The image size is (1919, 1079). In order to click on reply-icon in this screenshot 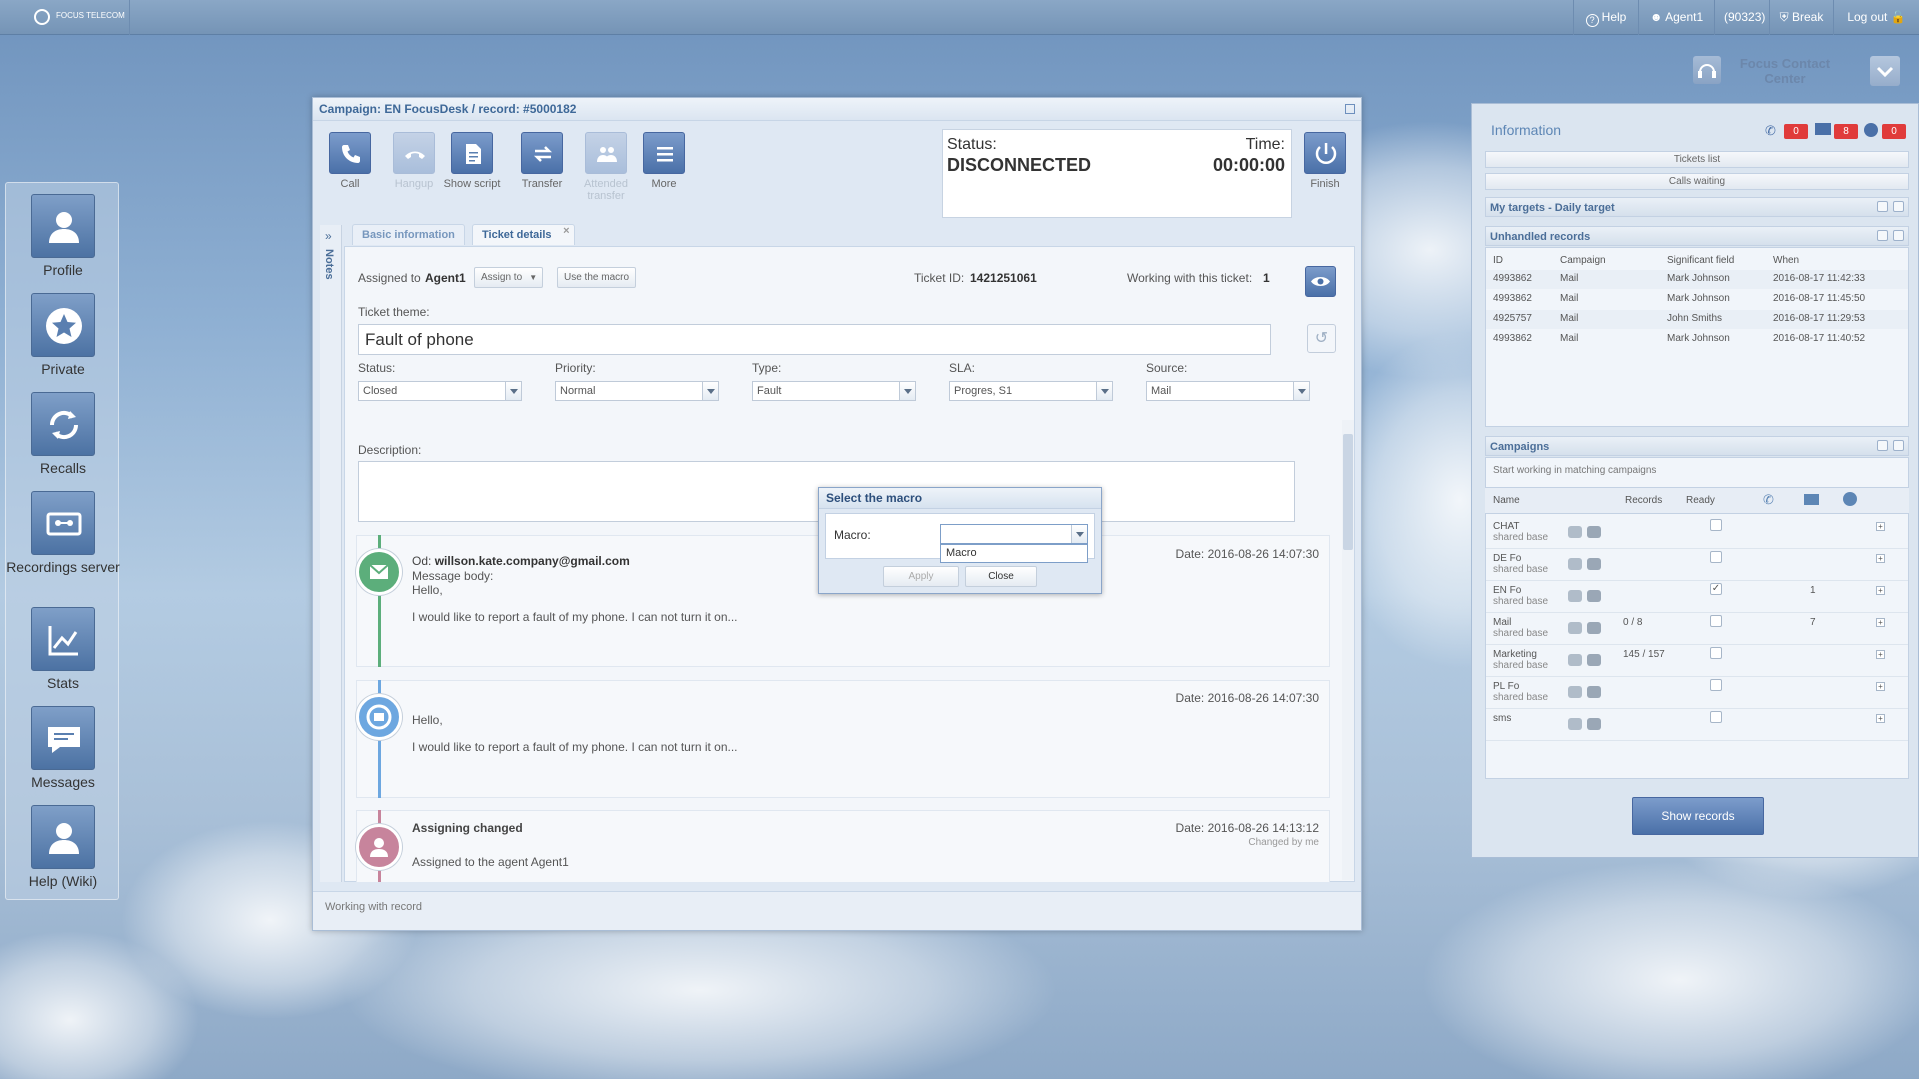, I will do `click(379, 717)`.